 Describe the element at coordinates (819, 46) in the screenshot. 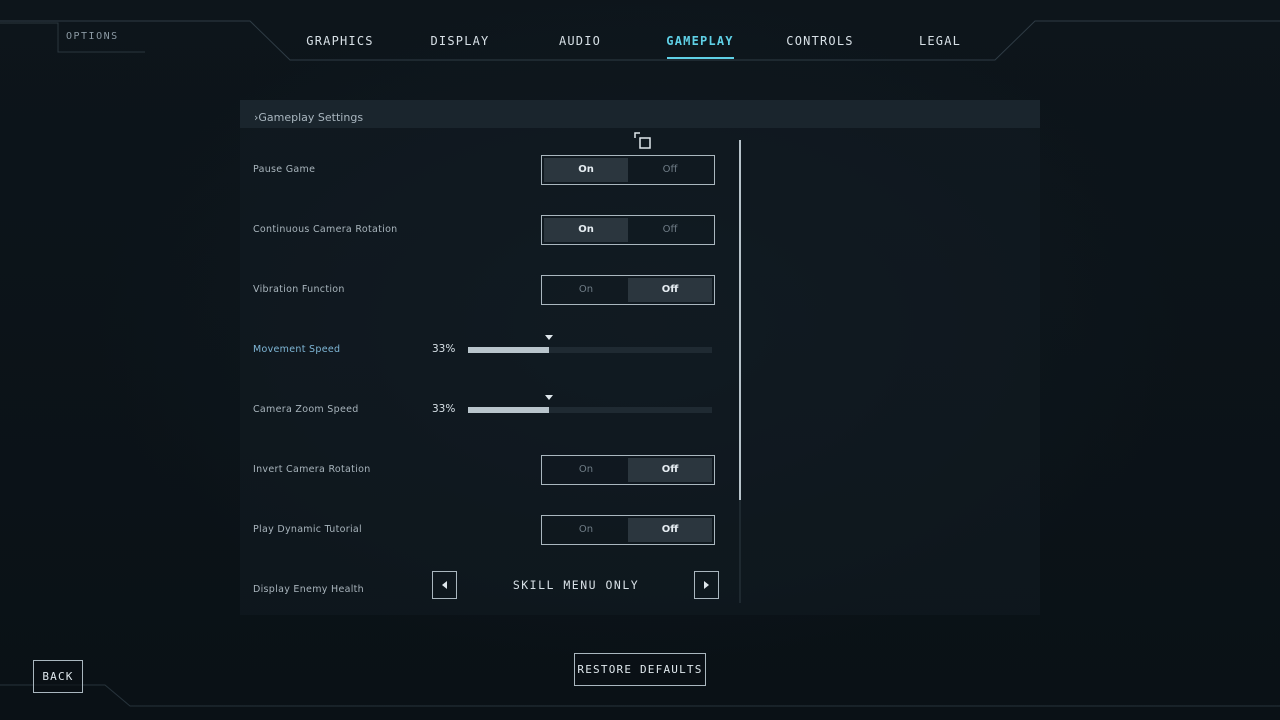

I see `tab-controls: CONTROLS` at that location.